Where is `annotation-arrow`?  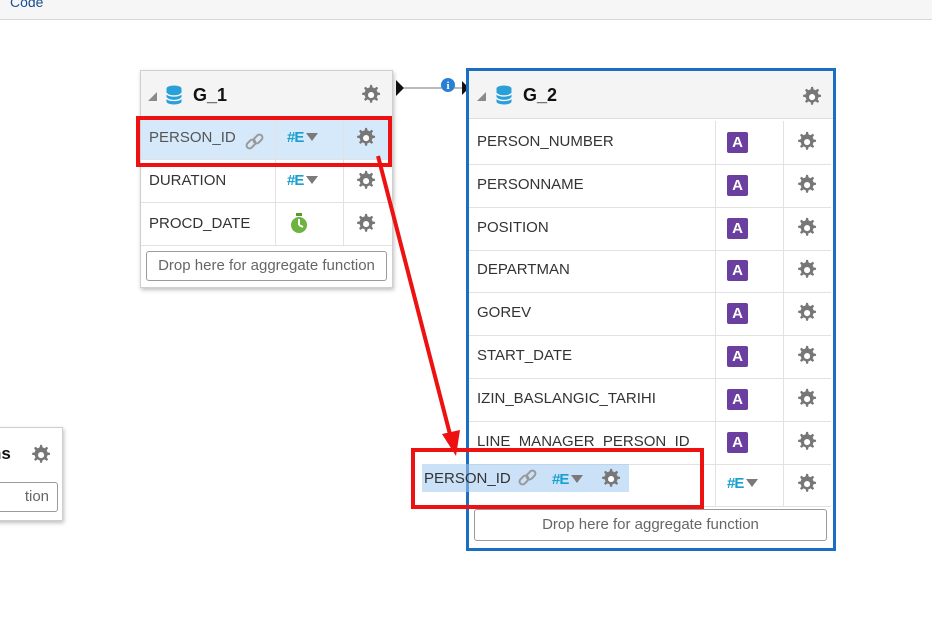 annotation-arrow is located at coordinates (418, 305).